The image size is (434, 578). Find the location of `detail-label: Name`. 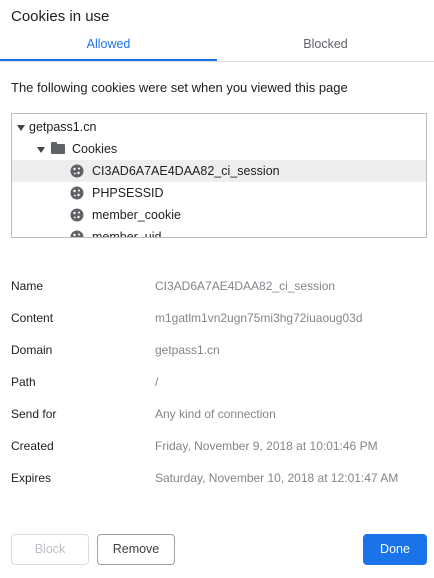

detail-label: Name is located at coordinates (27, 286).